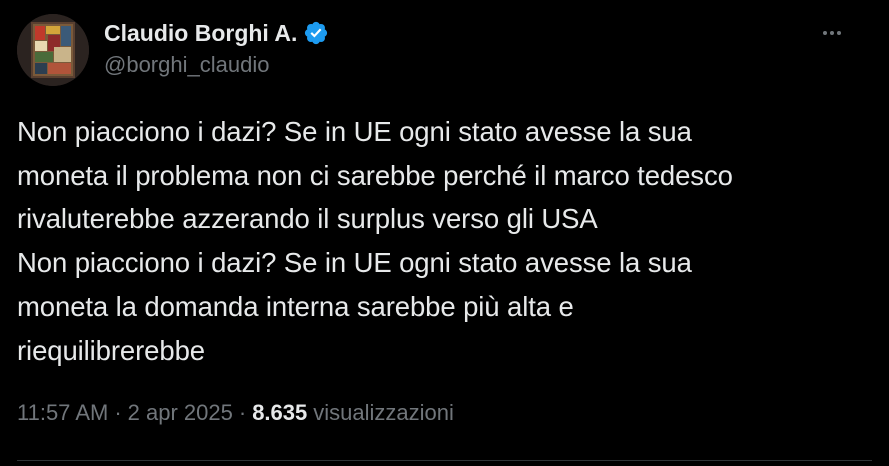 This screenshot has height=466, width=889. I want to click on author-name-row: Claudio Borghi A., so click(216, 33).